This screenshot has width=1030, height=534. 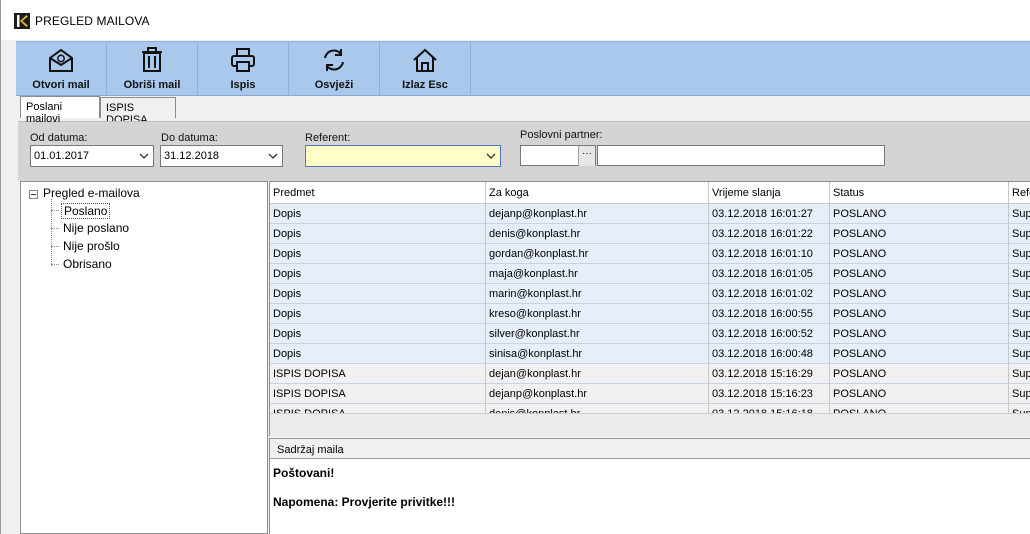 I want to click on cell-vrijeme-slanja: 03.12.2018 16:00:55, so click(x=769, y=314).